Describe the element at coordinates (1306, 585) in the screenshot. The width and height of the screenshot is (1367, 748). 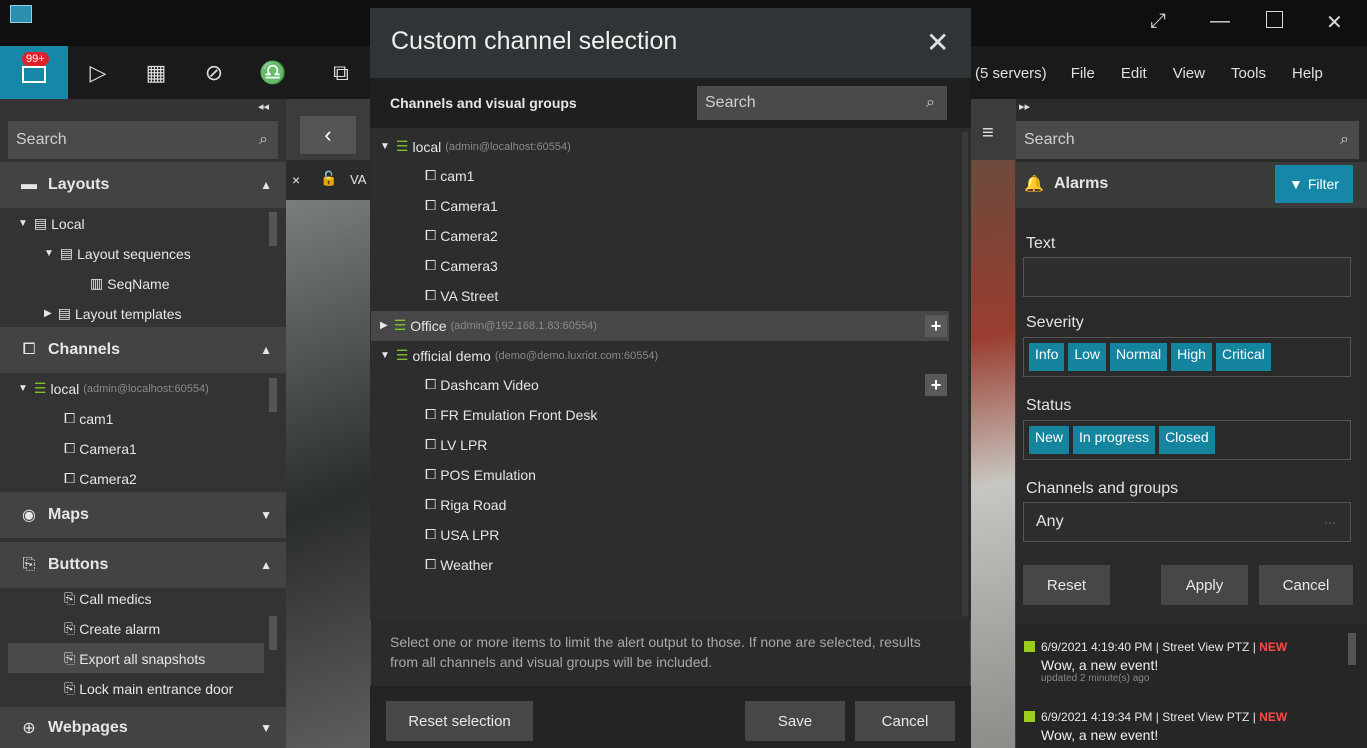
I see `cancel-filter-button: Cancel` at that location.